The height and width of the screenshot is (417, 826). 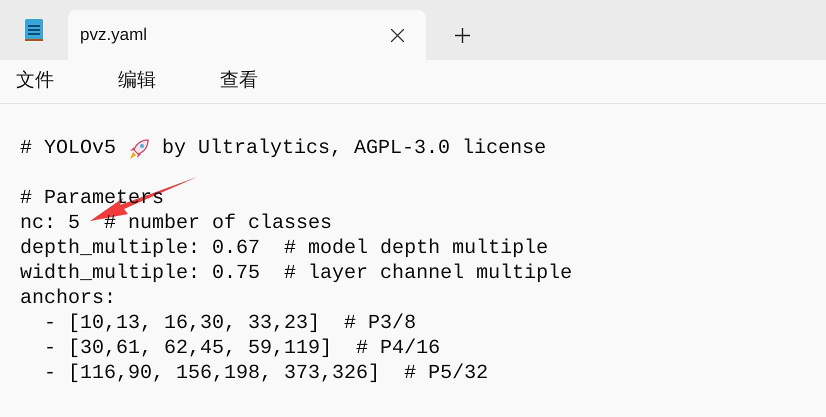 I want to click on new-tab-icon, so click(x=462, y=35).